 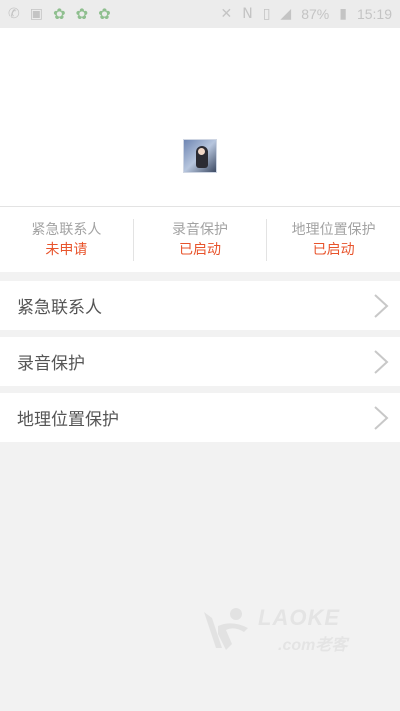 What do you see at coordinates (201, 151) in the screenshot?
I see `avatar-face` at bounding box center [201, 151].